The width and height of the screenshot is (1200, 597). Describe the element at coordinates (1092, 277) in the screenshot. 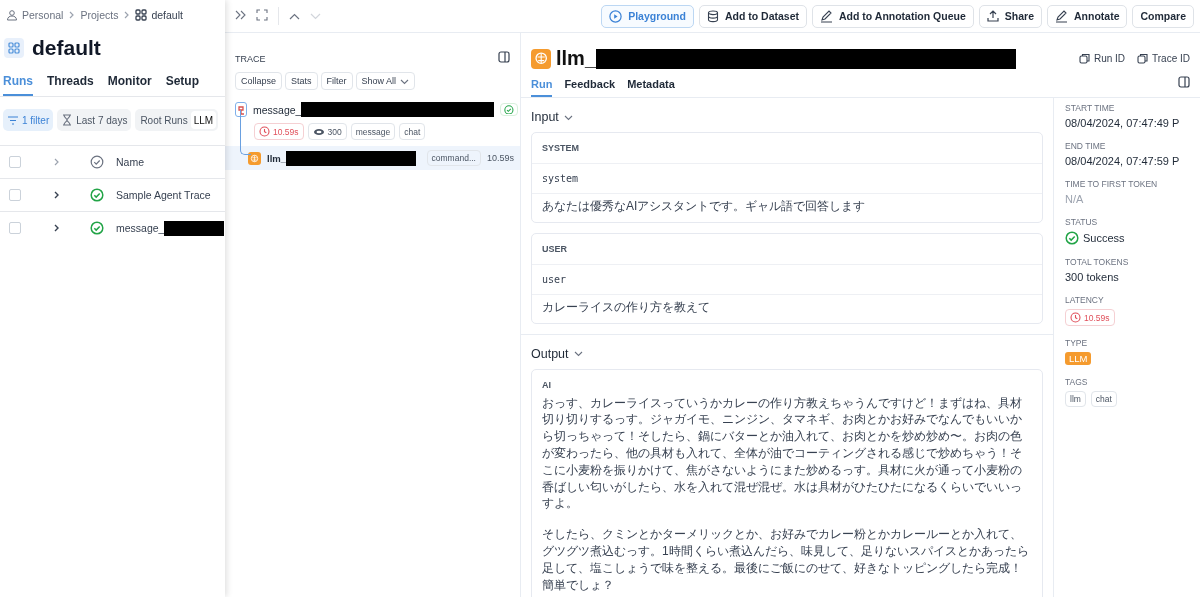

I see `field-value: 300 tokens` at that location.